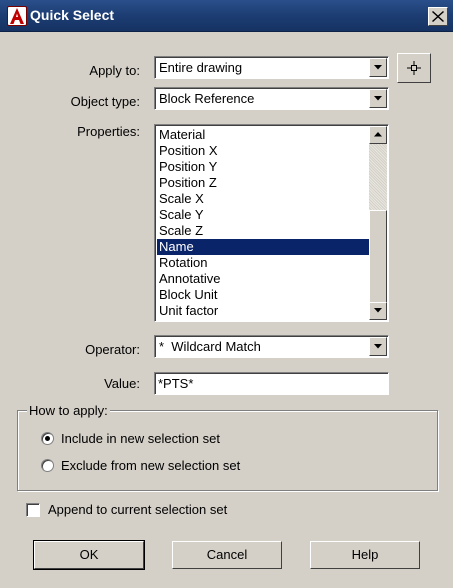  I want to click on value-input: *PTS*, so click(271, 383).